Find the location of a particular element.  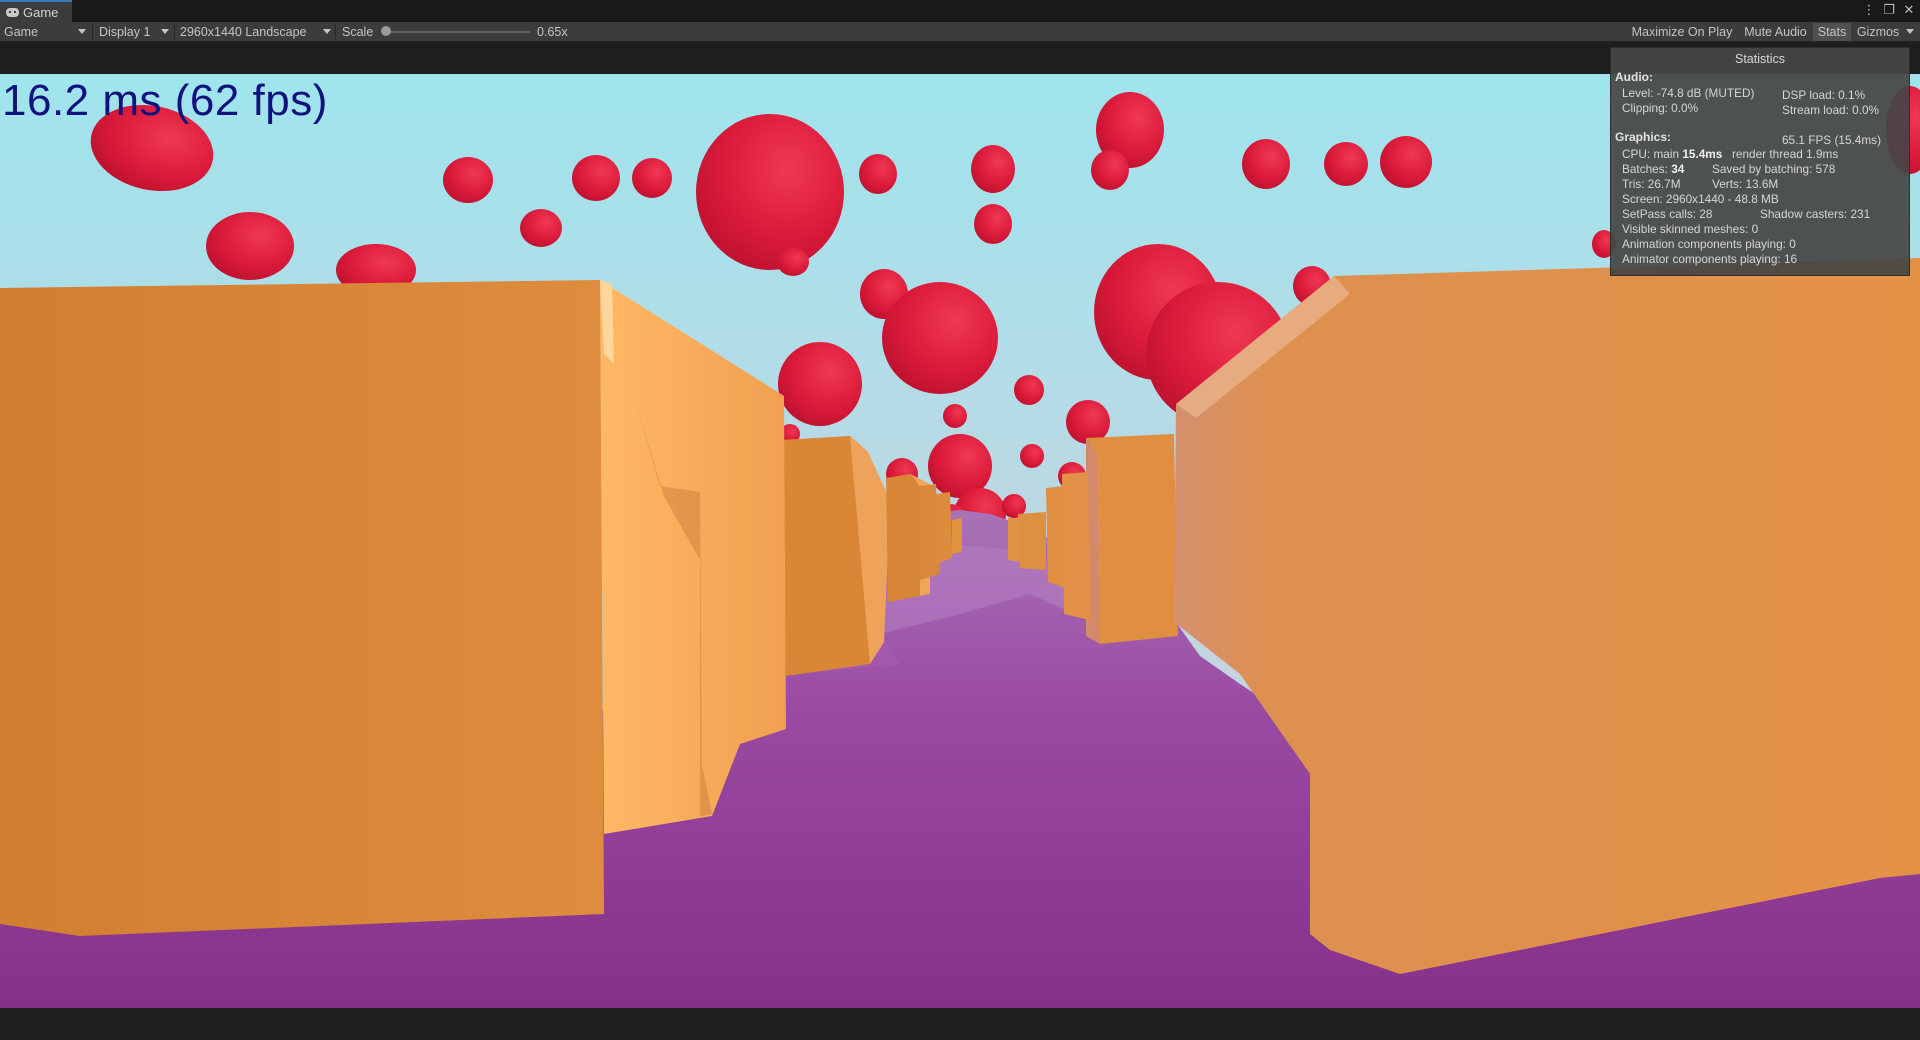

gizmos-dropdown-icon is located at coordinates (1910, 31).